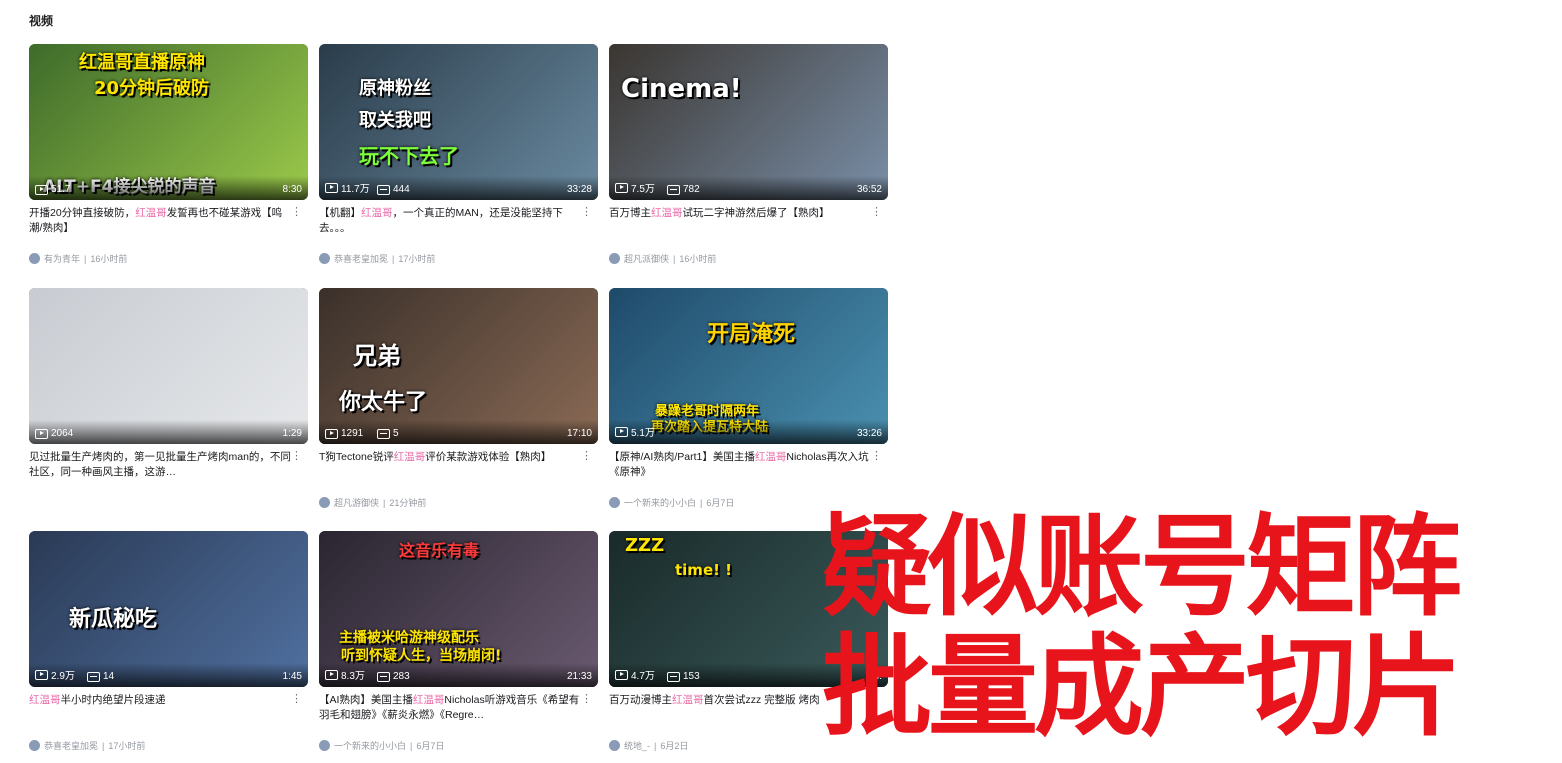 The height and width of the screenshot is (763, 1562). I want to click on danmaku-count-value: 782, so click(691, 189).